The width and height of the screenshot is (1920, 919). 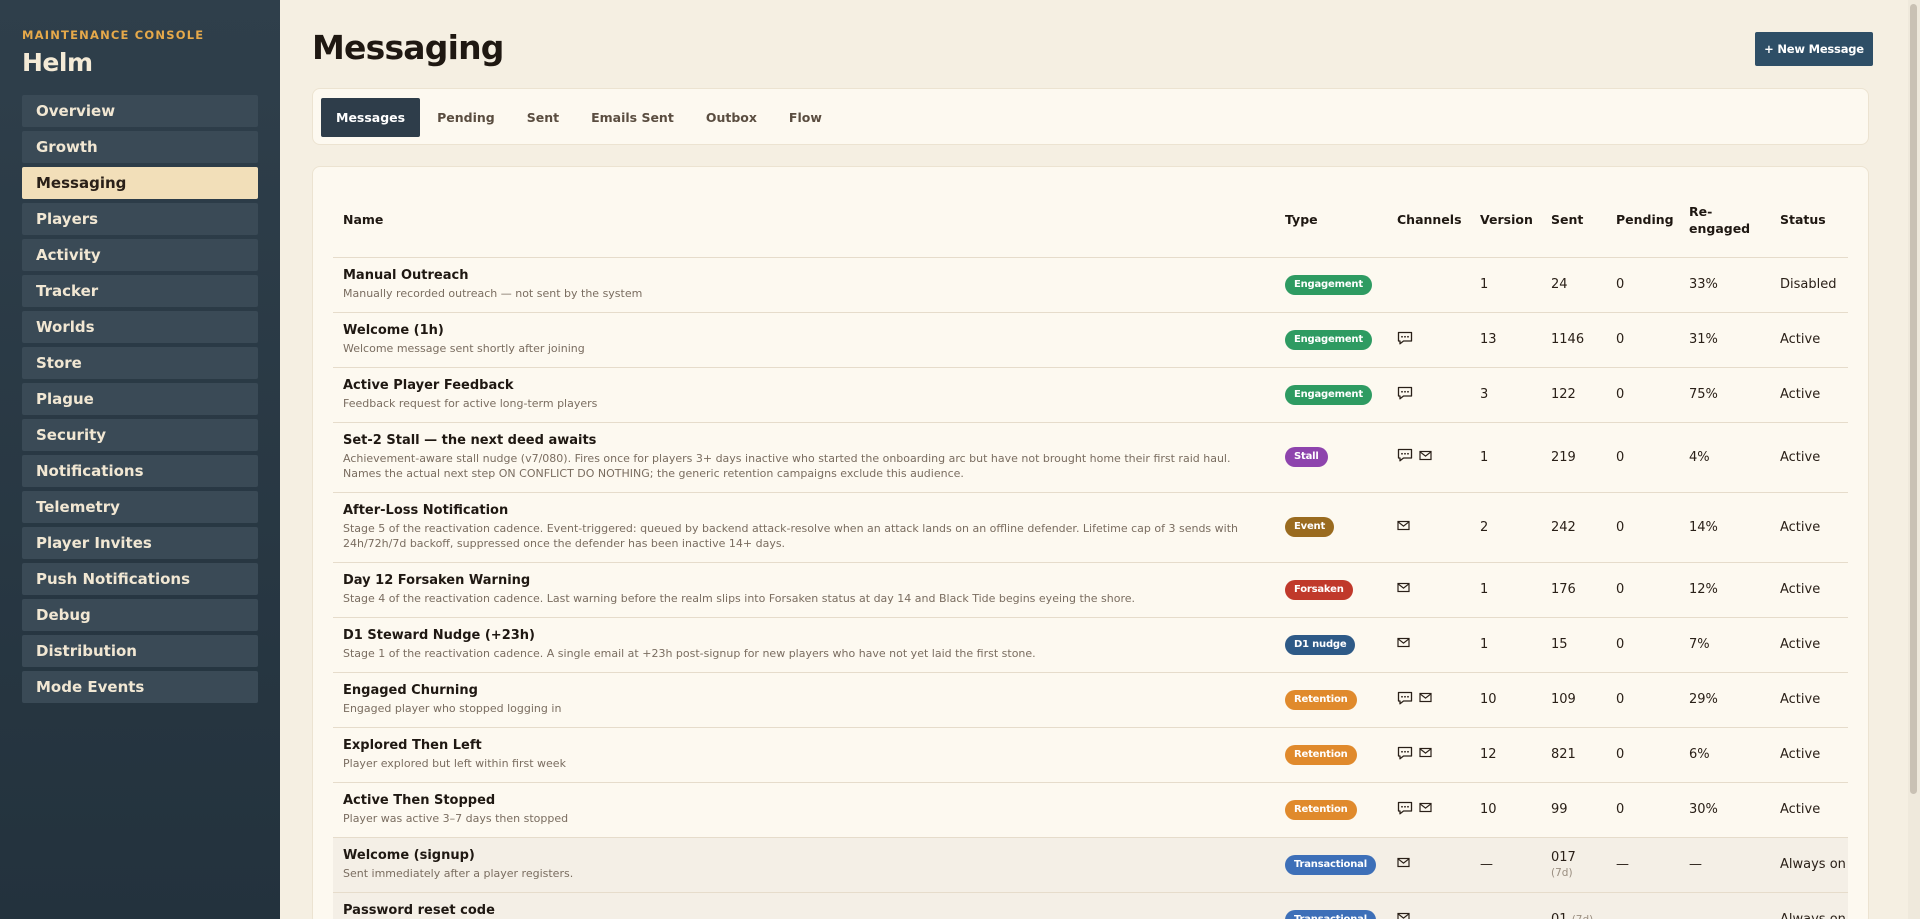 What do you see at coordinates (140, 507) in the screenshot?
I see `sidebar-item-telemetry: Telemetry` at bounding box center [140, 507].